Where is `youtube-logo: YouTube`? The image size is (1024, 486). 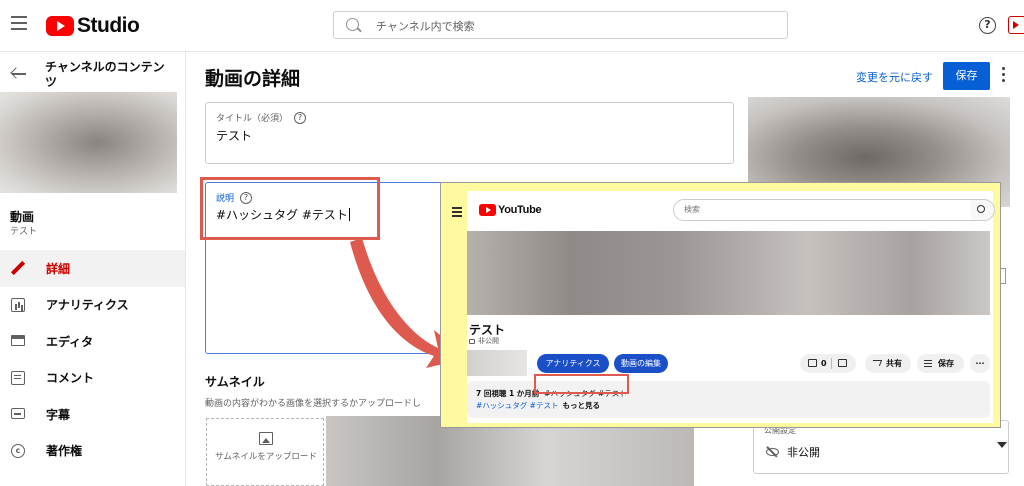
youtube-logo: YouTube is located at coordinates (510, 210).